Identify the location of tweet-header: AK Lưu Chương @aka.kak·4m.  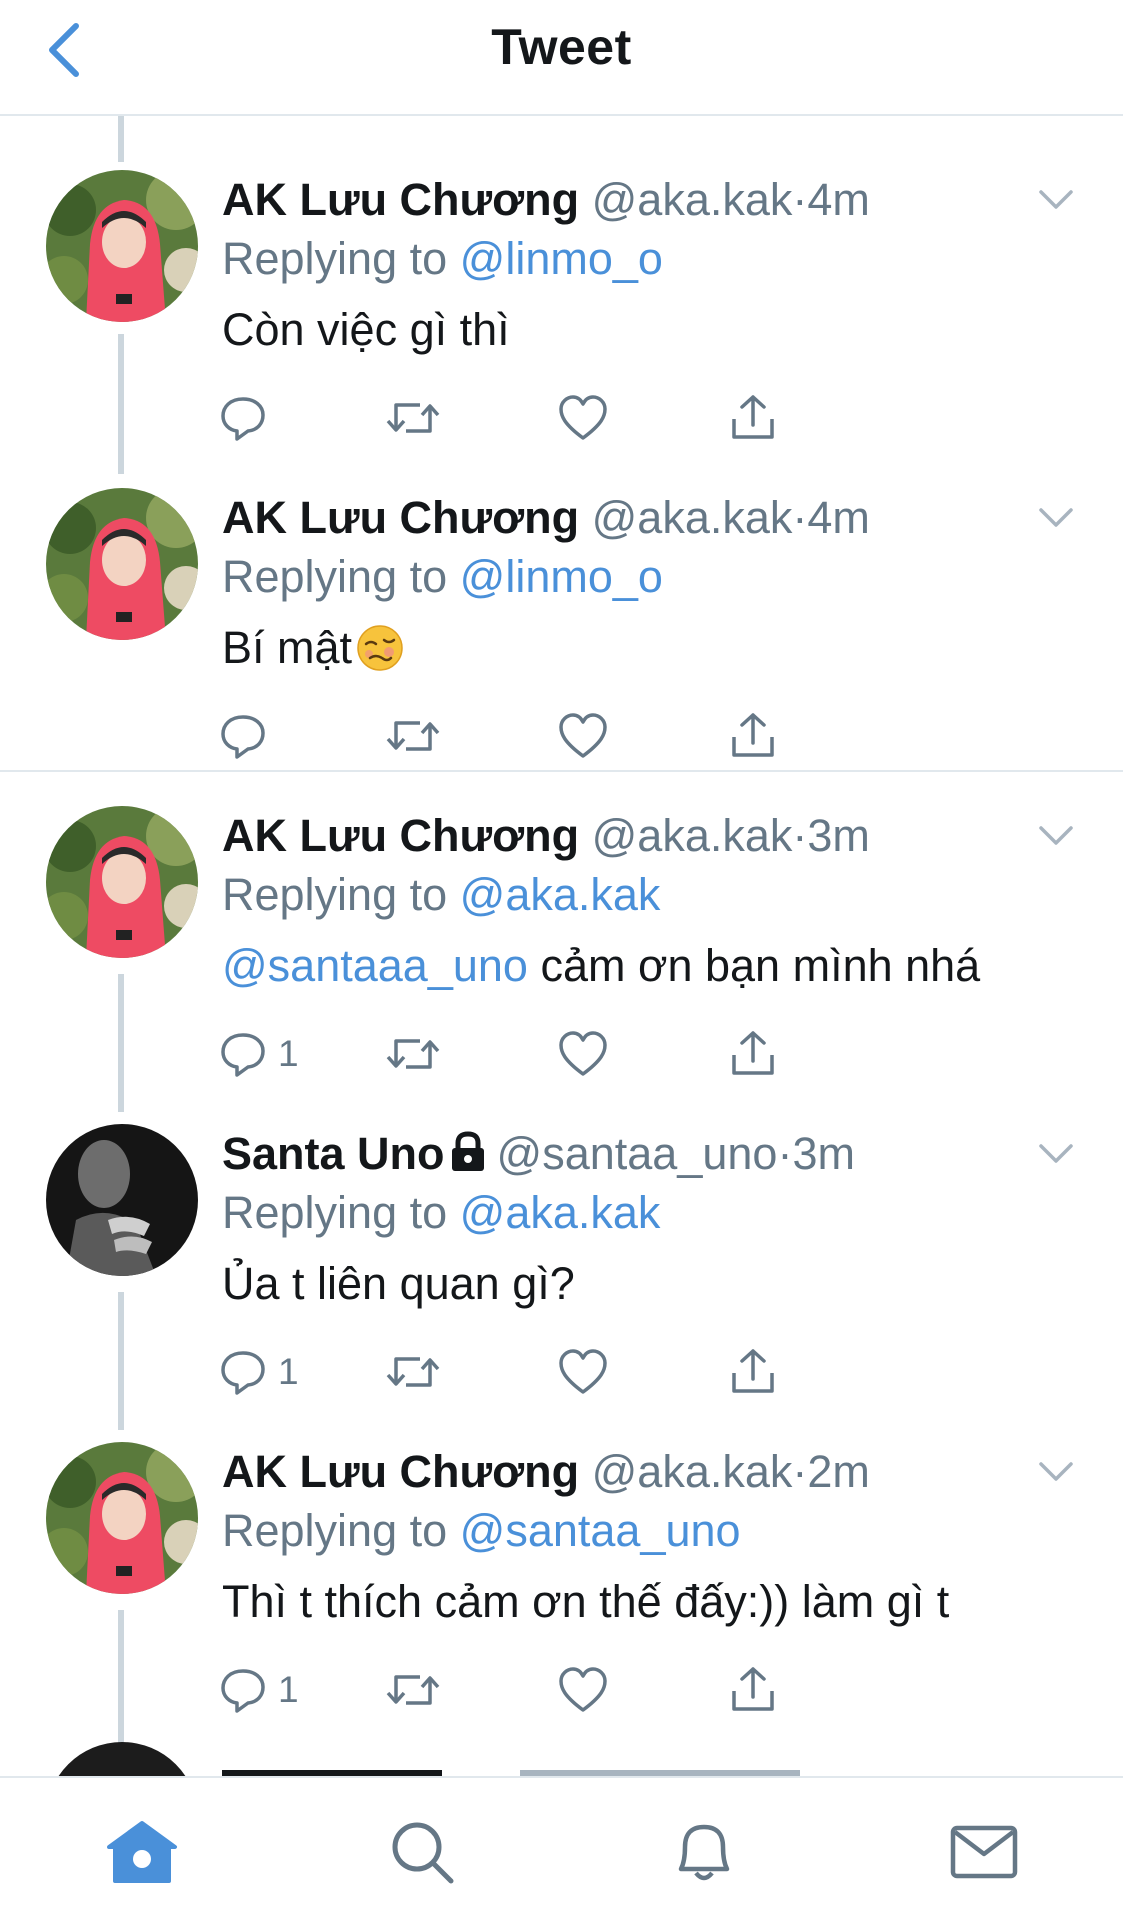
(622, 200).